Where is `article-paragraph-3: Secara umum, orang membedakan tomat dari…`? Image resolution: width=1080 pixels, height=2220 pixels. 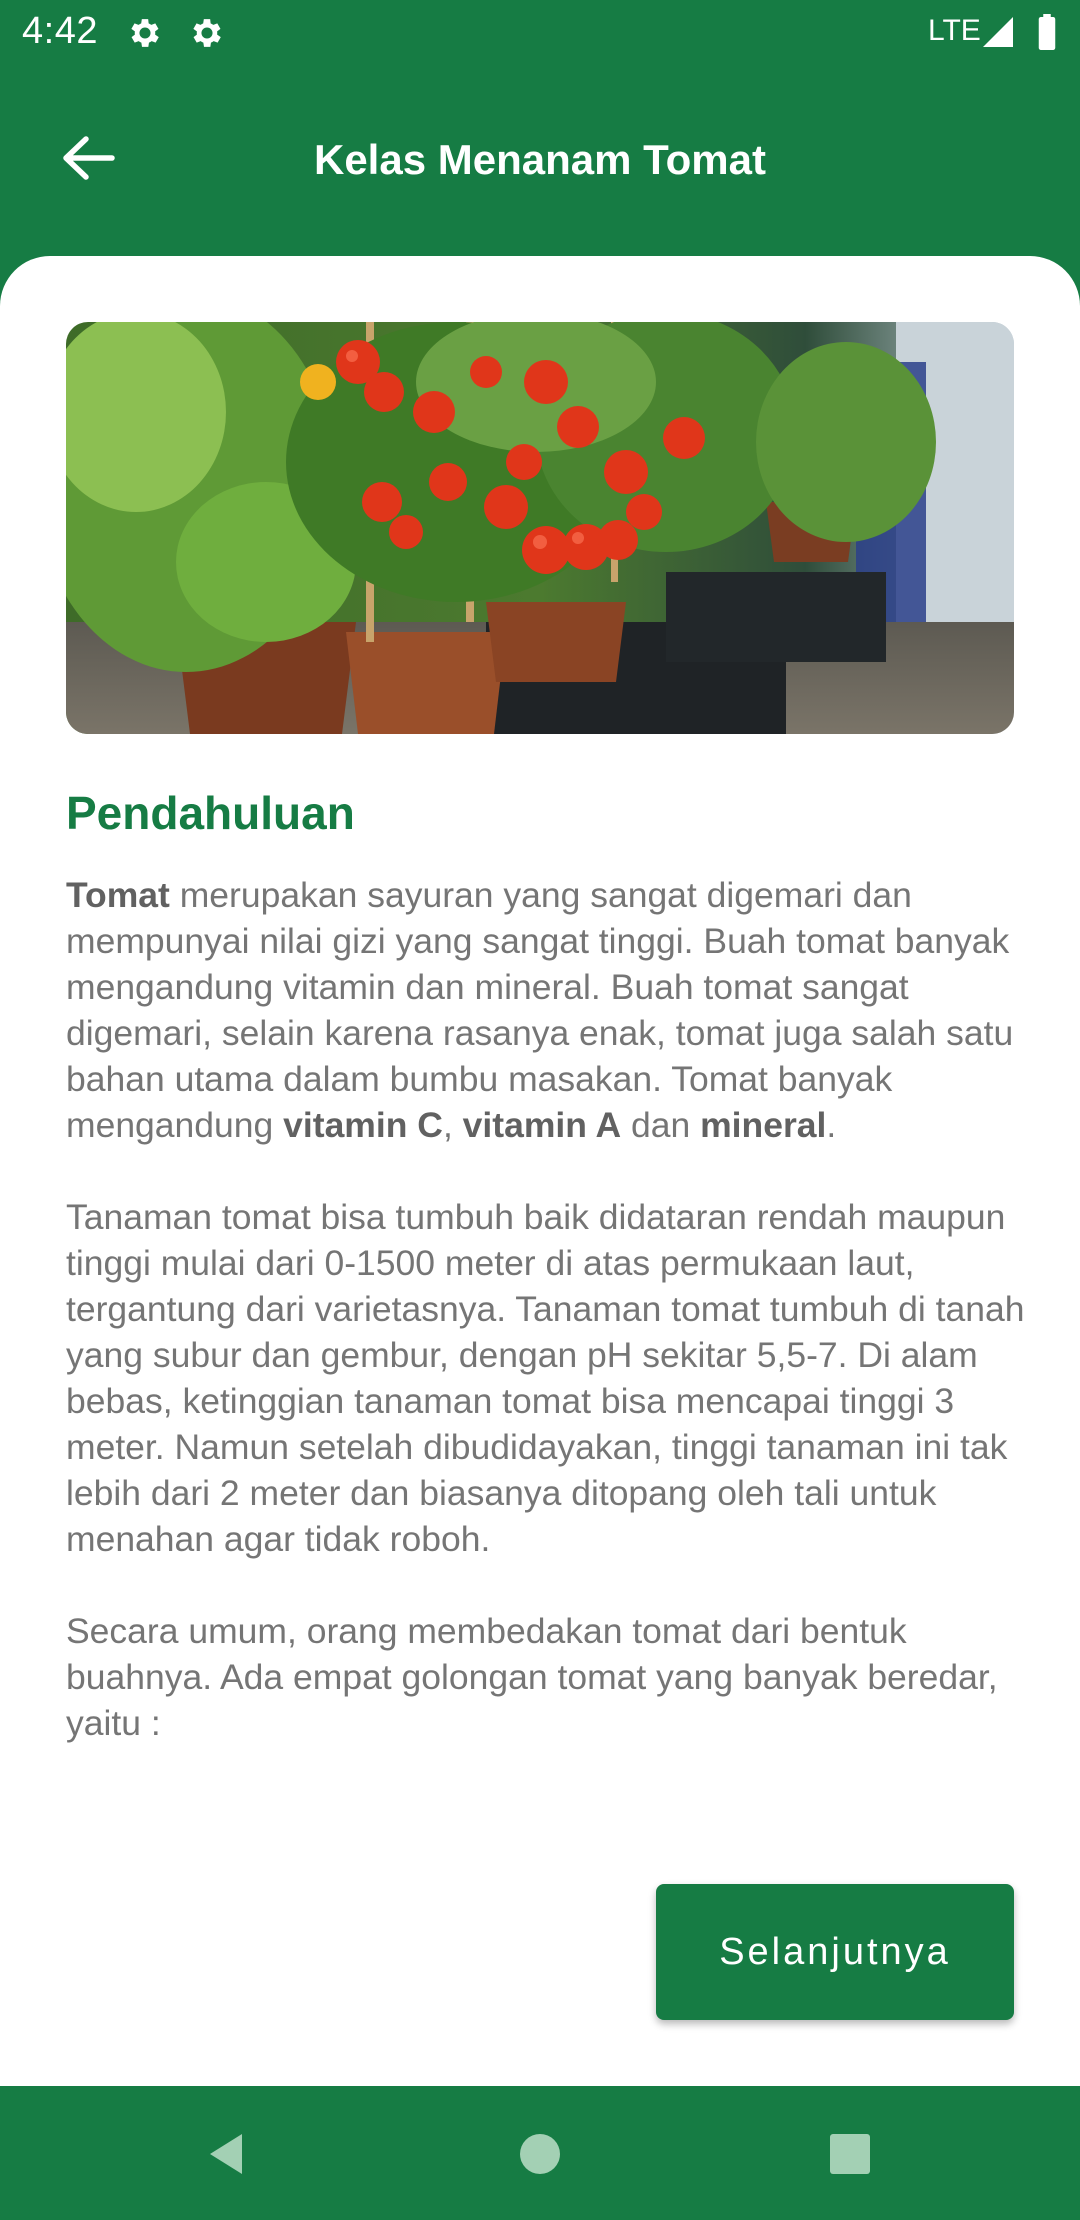 article-paragraph-3: Secara umum, orang membedakan tomat dari… is located at coordinates (532, 1677).